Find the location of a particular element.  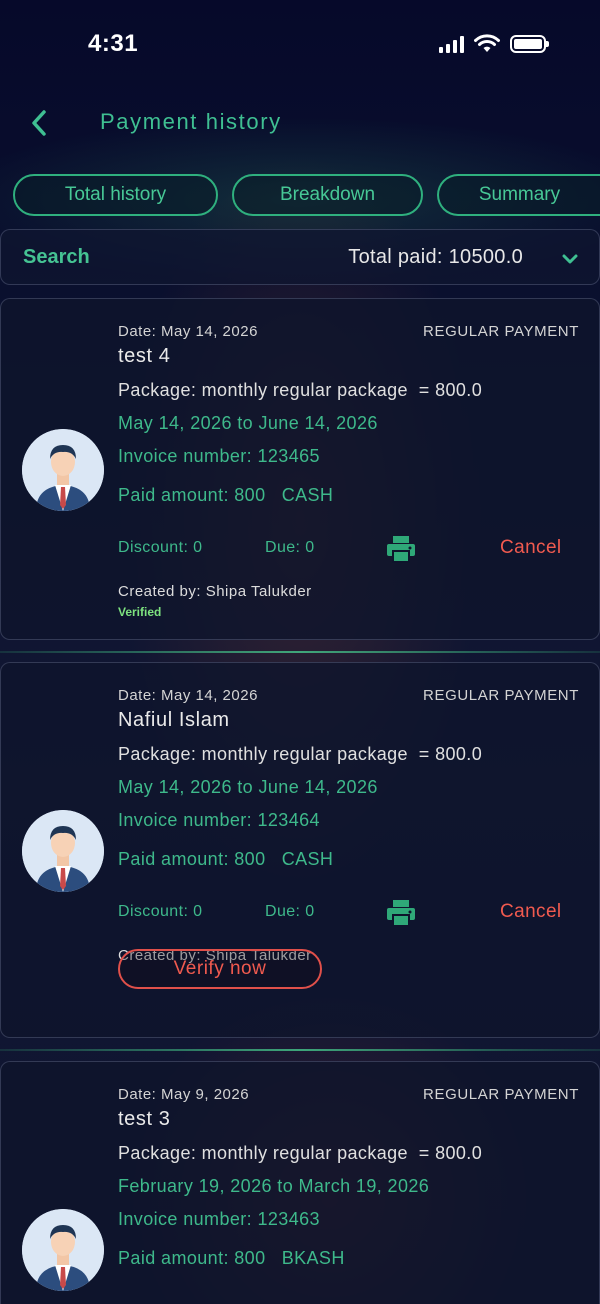

back-button is located at coordinates (39, 123).